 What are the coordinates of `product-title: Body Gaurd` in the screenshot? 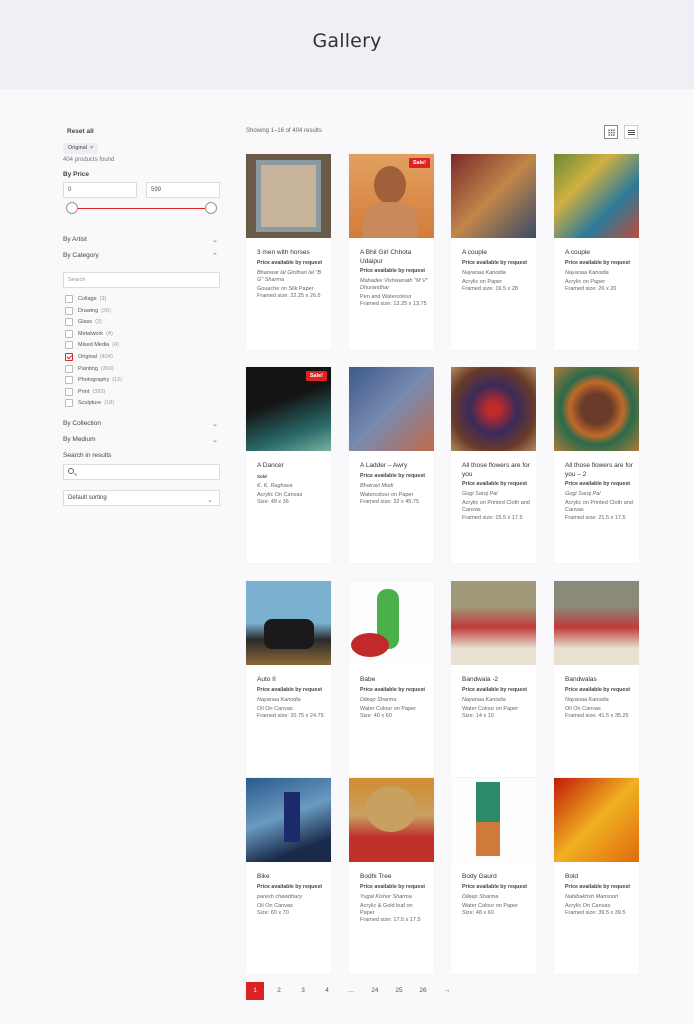 It's located at (496, 877).